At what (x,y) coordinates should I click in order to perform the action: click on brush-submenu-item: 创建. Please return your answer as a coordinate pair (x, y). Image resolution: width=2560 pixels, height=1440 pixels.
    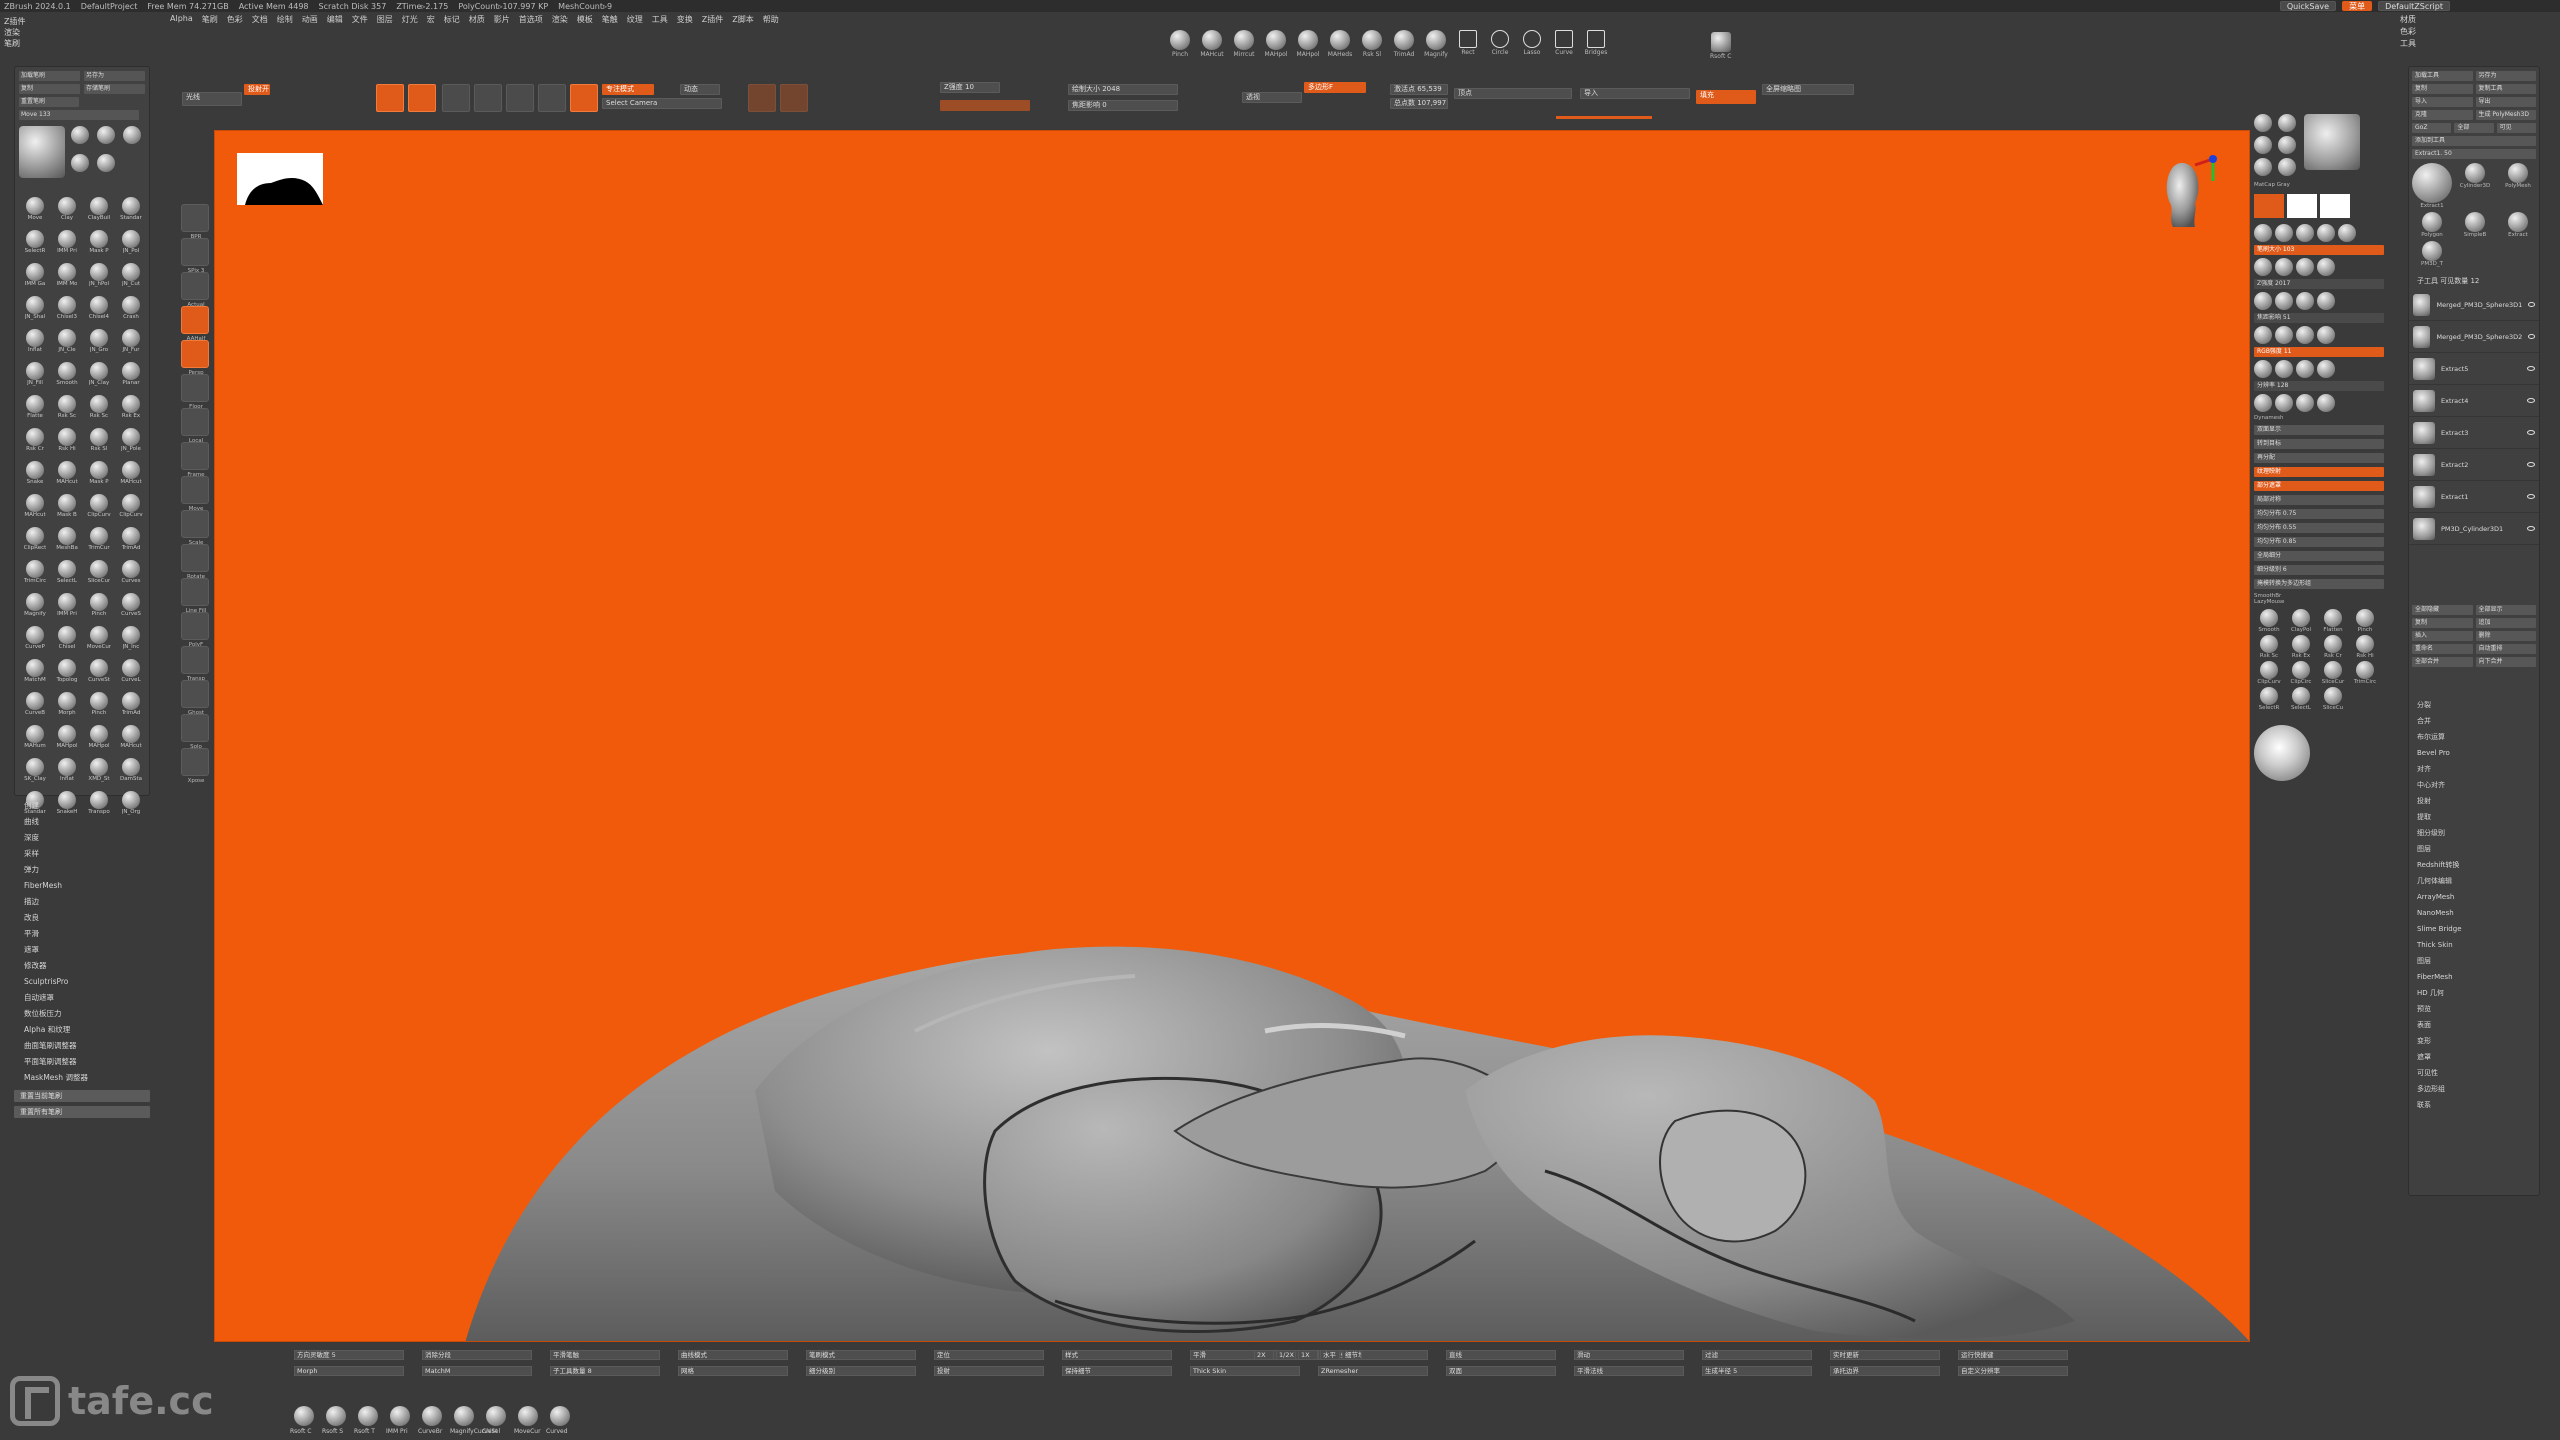
    Looking at the image, I should click on (82, 806).